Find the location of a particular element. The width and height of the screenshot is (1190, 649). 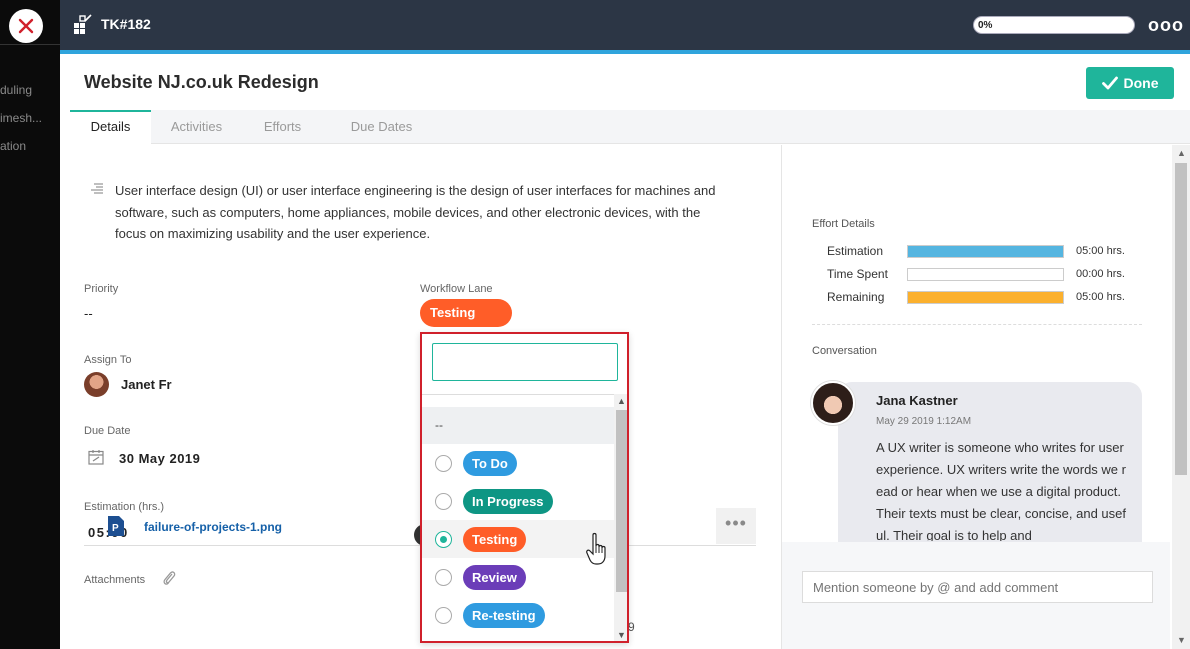

priority-value: -- is located at coordinates (88, 313).